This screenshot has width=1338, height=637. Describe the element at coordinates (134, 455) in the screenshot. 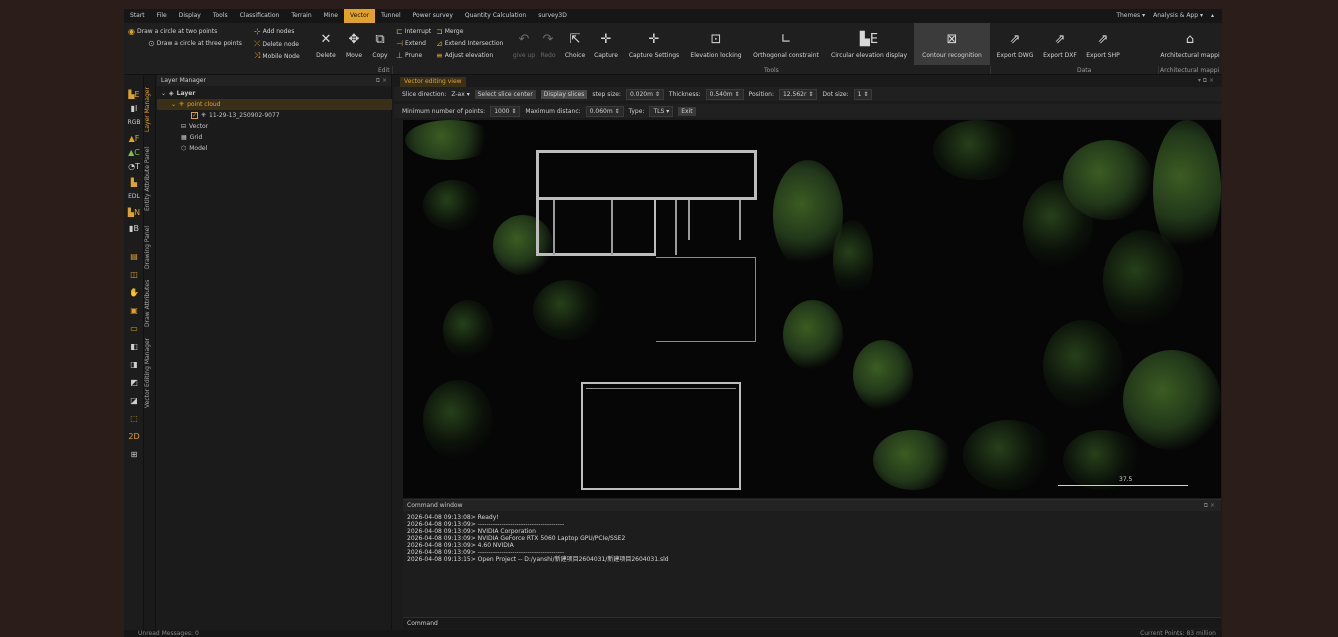

I see `grid-toggle-icon: ⊞` at that location.